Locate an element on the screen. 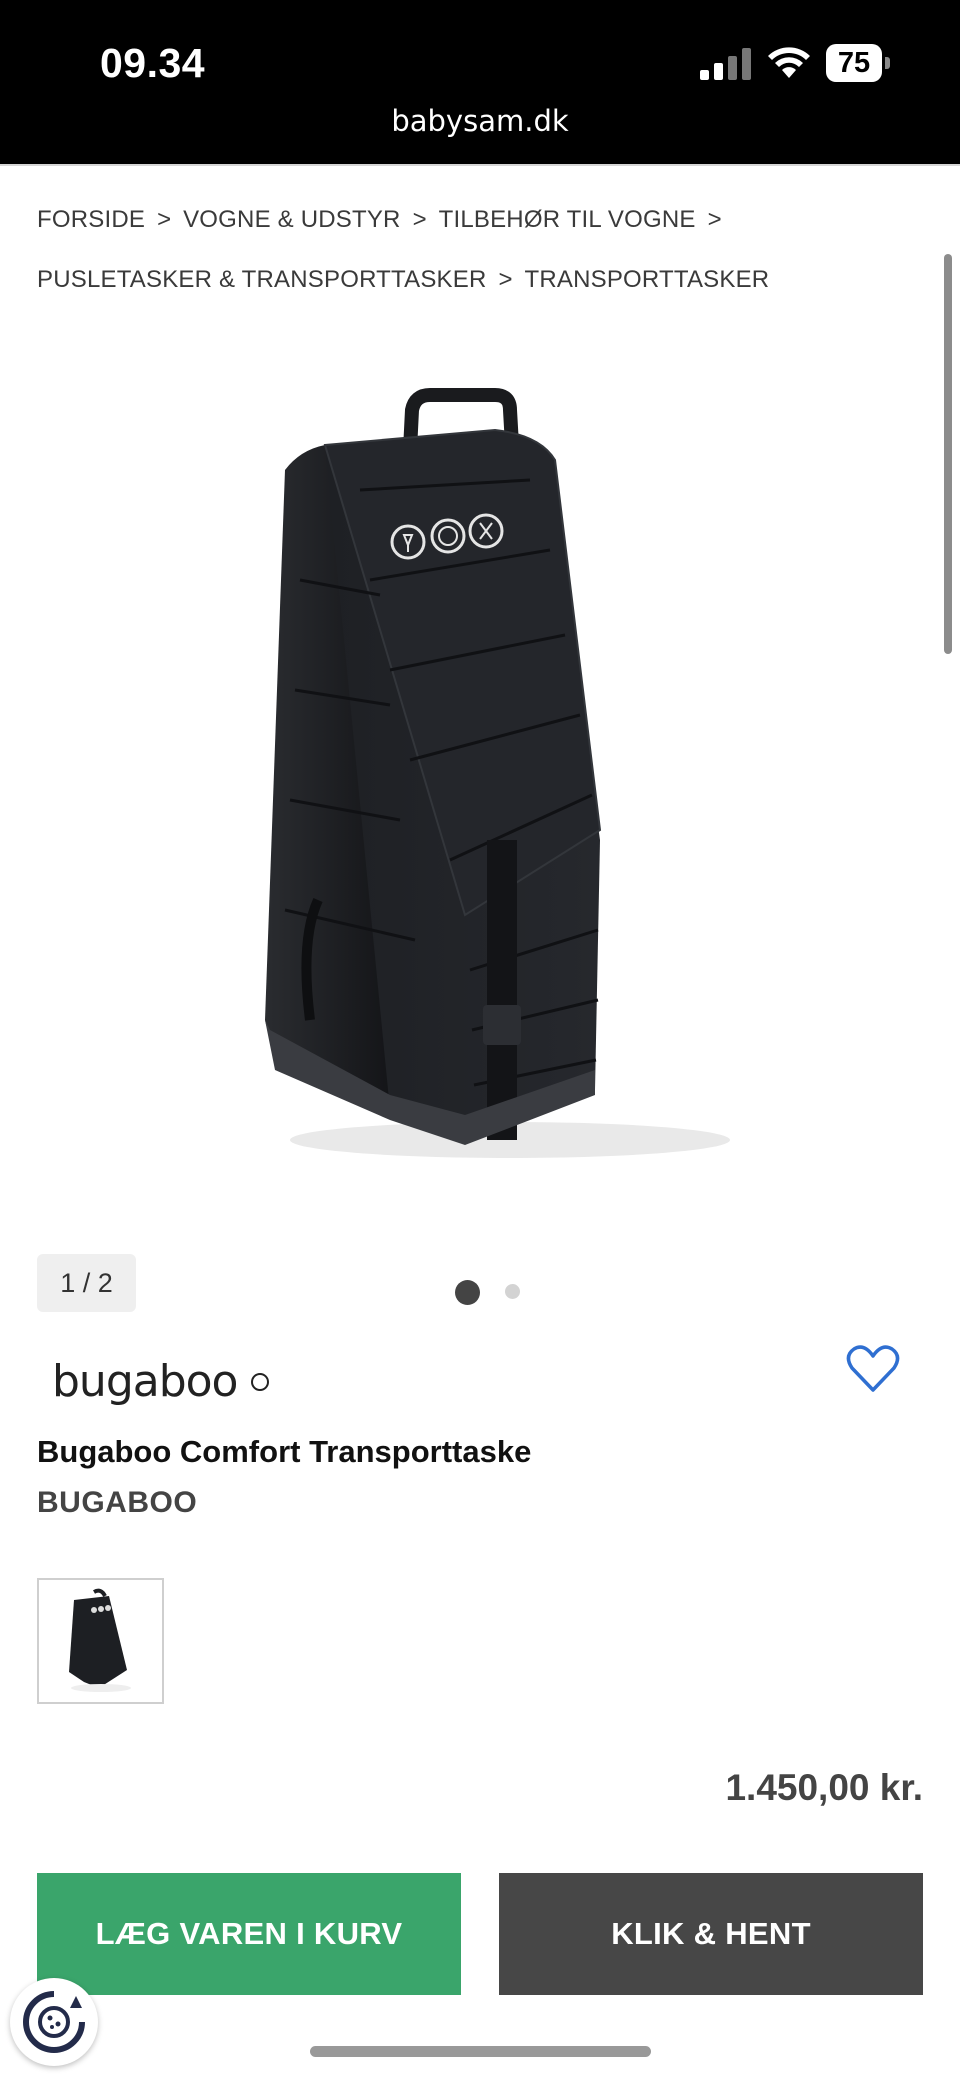 Image resolution: width=960 pixels, height=2078 pixels. cellular-signal-icon is located at coordinates (726, 63).